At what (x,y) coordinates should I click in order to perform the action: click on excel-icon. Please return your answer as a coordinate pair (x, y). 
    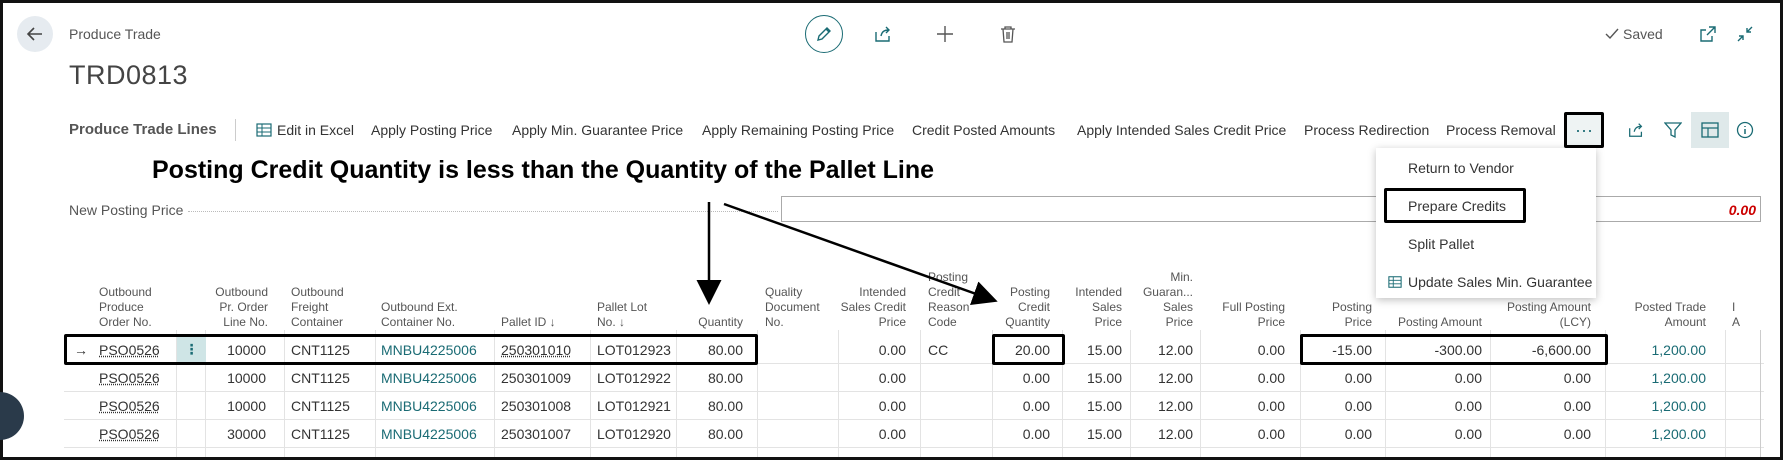
    Looking at the image, I should click on (1395, 282).